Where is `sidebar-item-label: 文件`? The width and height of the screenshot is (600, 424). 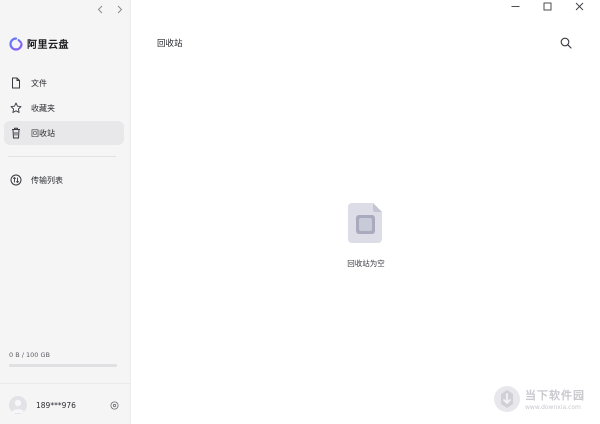 sidebar-item-label: 文件 is located at coordinates (39, 83).